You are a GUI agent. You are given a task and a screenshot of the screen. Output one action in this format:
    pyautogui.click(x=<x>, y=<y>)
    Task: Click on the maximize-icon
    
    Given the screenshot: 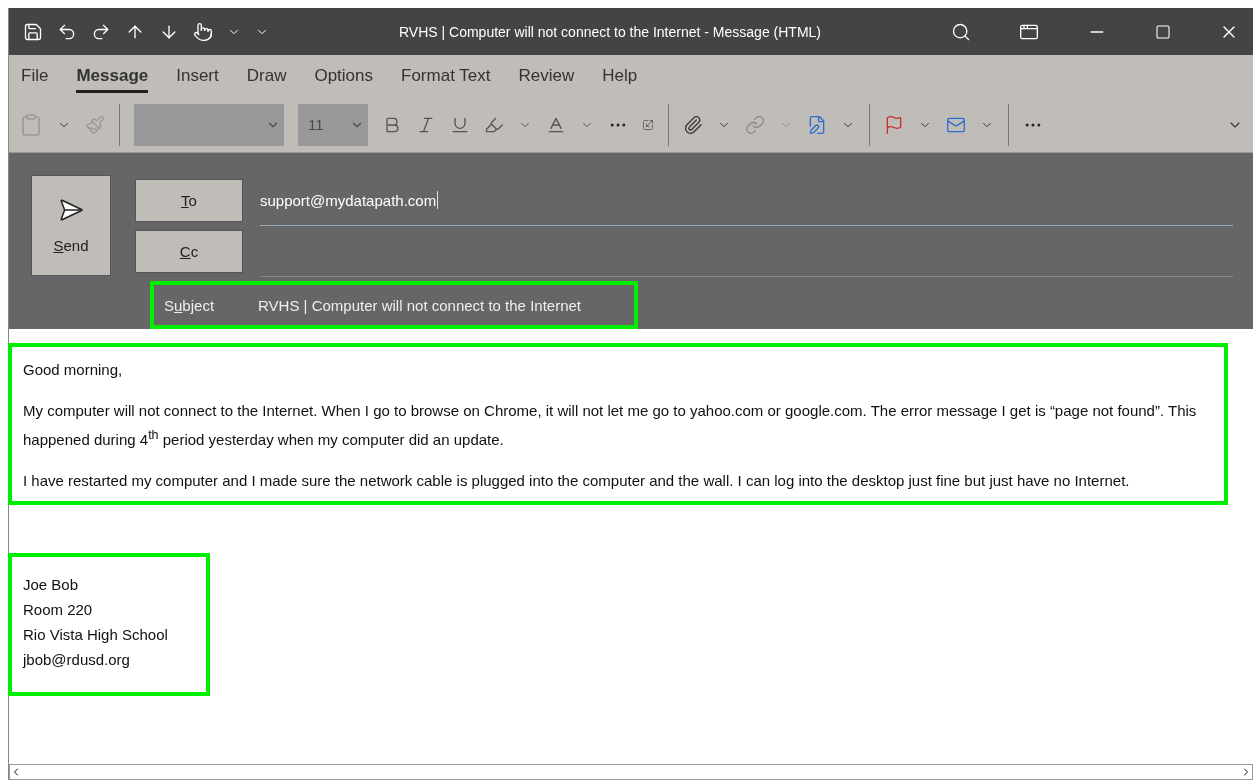 What is the action you would take?
    pyautogui.click(x=1163, y=31)
    